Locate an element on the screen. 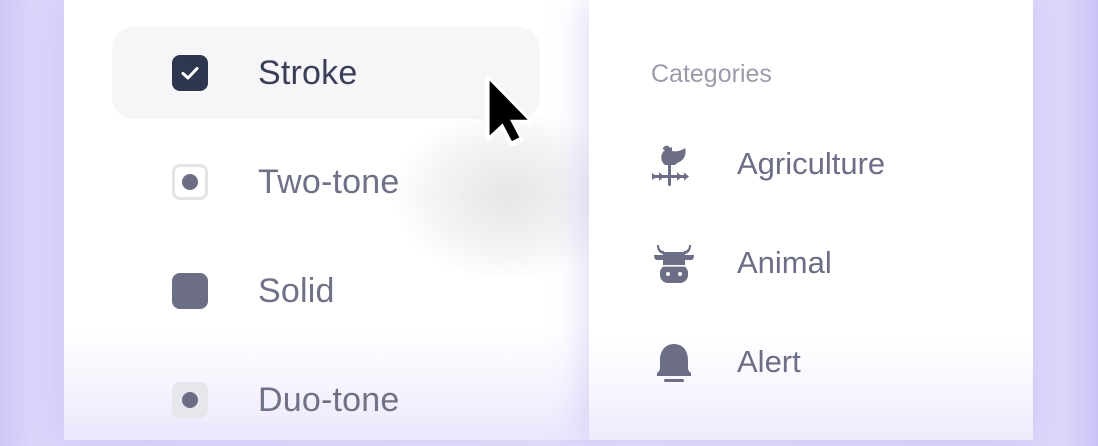 The width and height of the screenshot is (1098, 446). checkmark-icon is located at coordinates (190, 73).